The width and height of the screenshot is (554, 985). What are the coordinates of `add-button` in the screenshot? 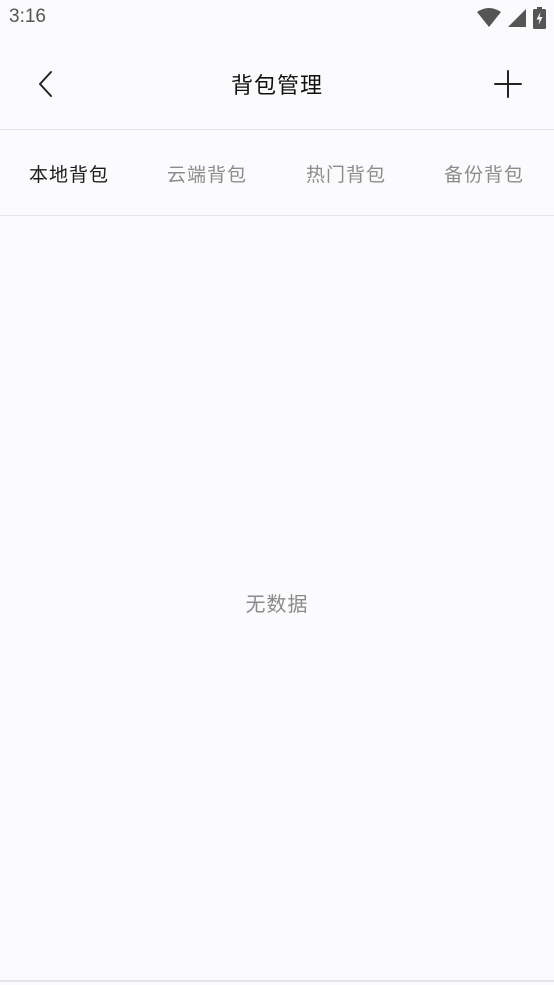 It's located at (508, 84).